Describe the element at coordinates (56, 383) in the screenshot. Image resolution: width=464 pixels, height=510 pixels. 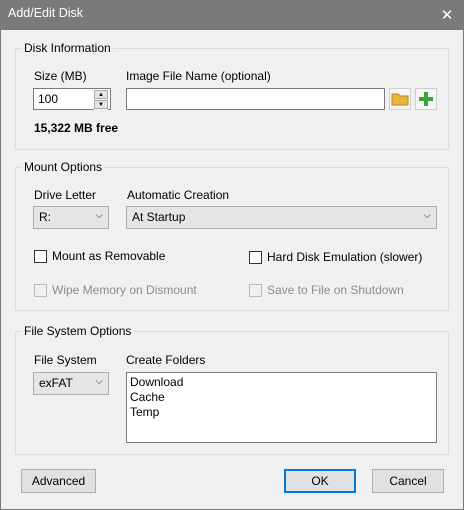
I see `file-system-value: exFAT` at that location.